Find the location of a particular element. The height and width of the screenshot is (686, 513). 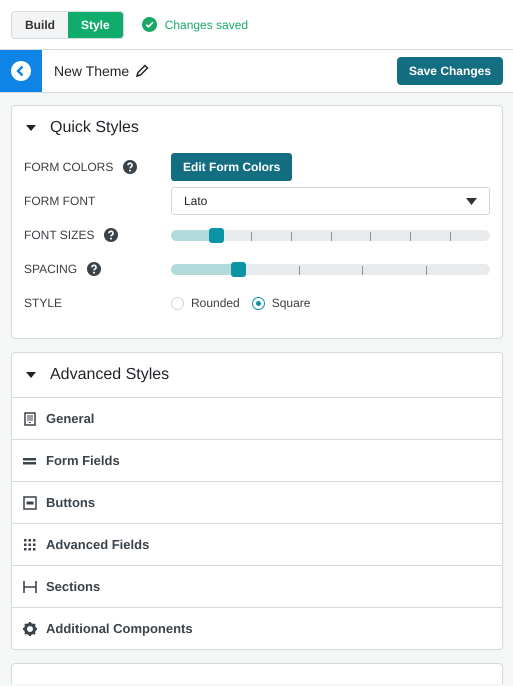

gear-icon is located at coordinates (30, 629).